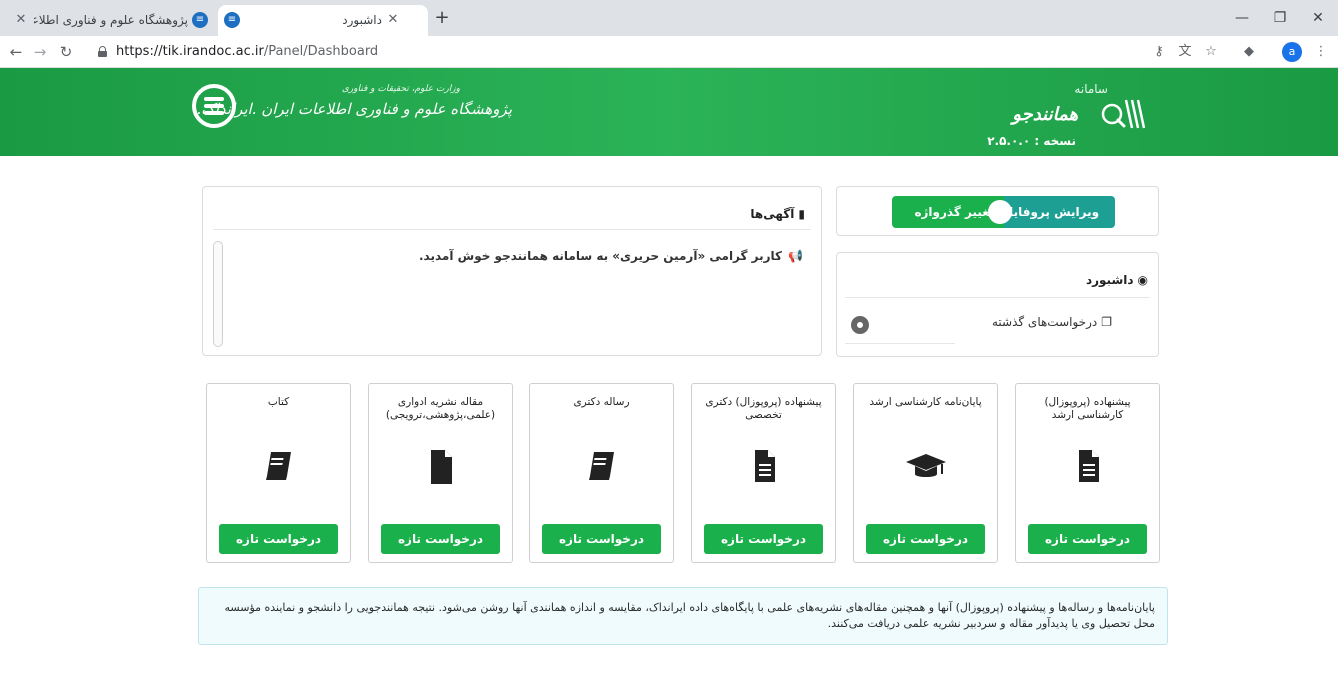  I want to click on profile-button-group: ویرایش پروفایل تغییر گذرواژه, so click(1003, 212).